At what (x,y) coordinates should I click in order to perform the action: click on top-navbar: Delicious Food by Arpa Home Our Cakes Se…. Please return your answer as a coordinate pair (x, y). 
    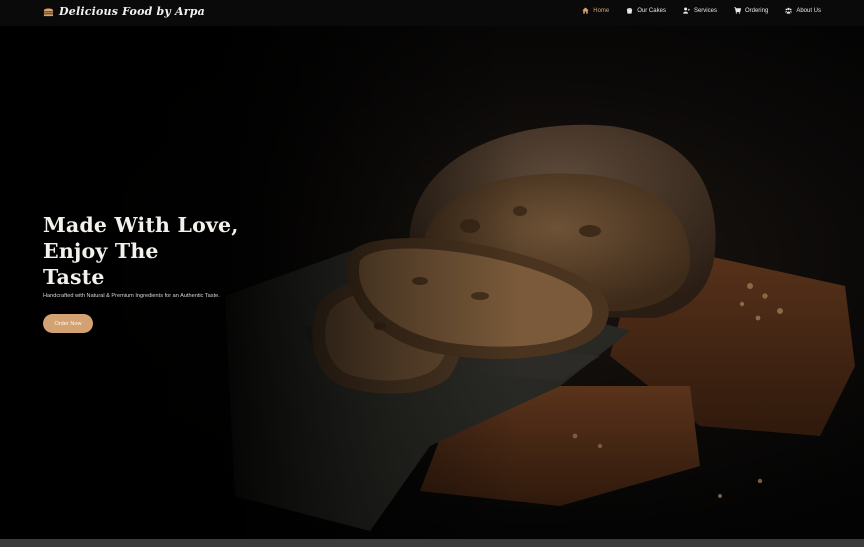
    Looking at the image, I should click on (432, 13).